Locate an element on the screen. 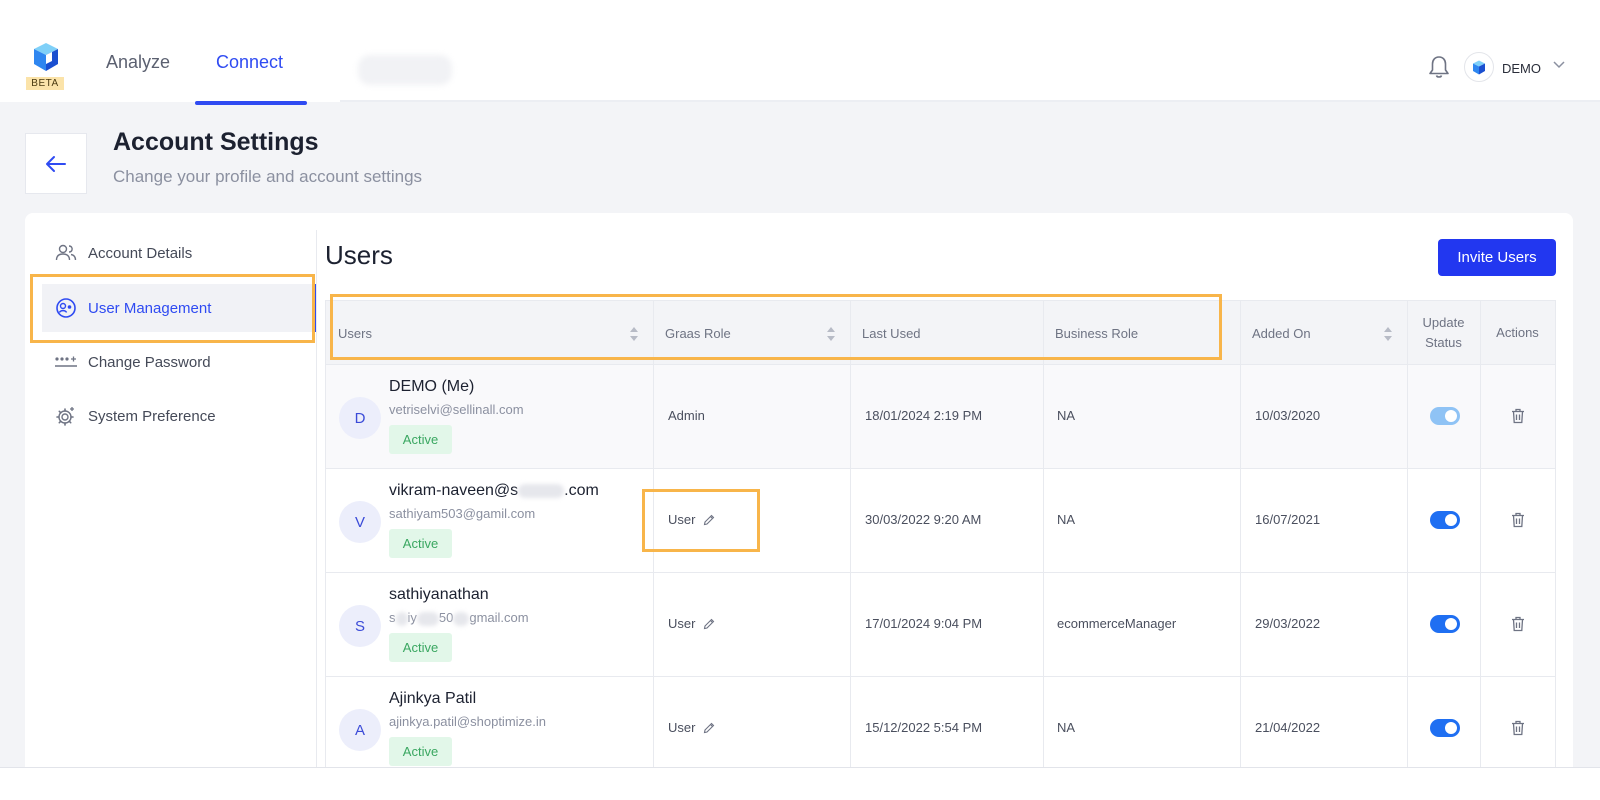 The height and width of the screenshot is (800, 1600). added-on: 21/04/2022 is located at coordinates (1288, 727).